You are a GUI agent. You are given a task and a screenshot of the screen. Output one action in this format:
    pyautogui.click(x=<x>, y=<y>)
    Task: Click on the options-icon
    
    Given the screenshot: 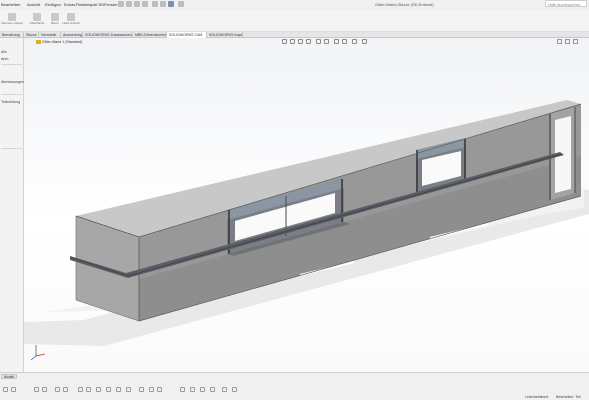 What is the action you would take?
    pyautogui.click(x=181, y=4)
    